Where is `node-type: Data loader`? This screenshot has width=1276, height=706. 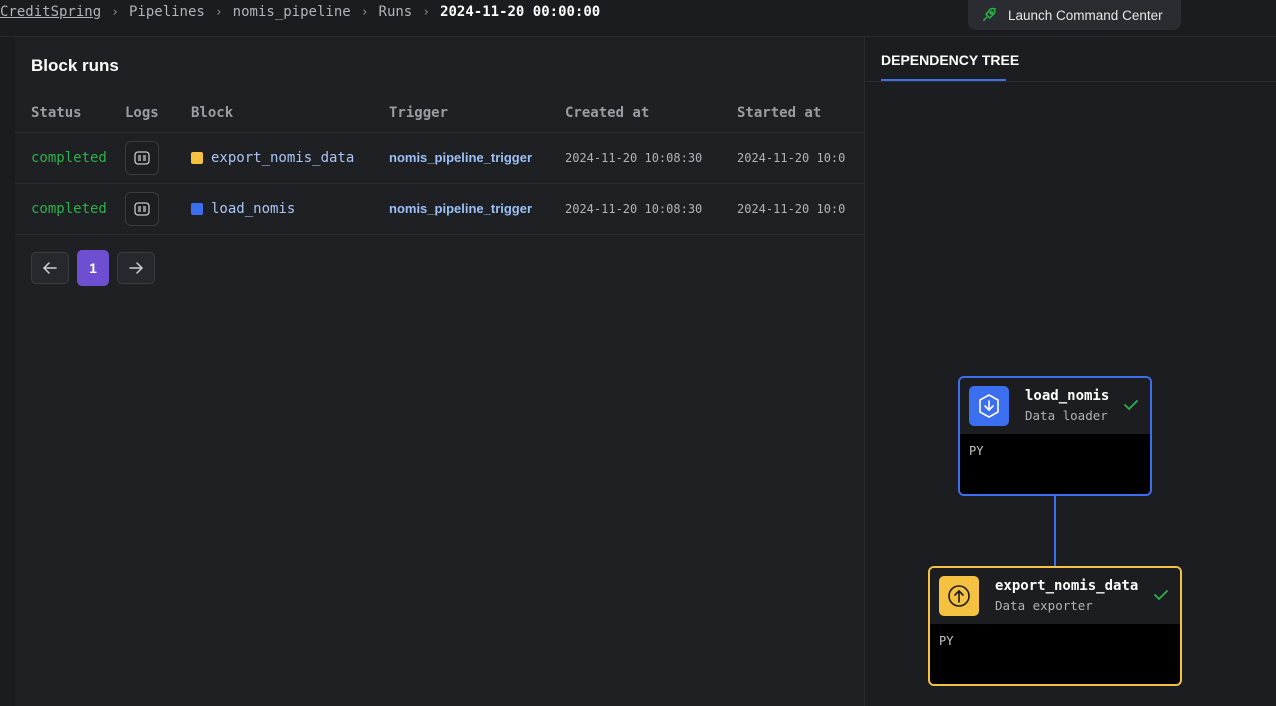
node-type: Data loader is located at coordinates (1066, 415).